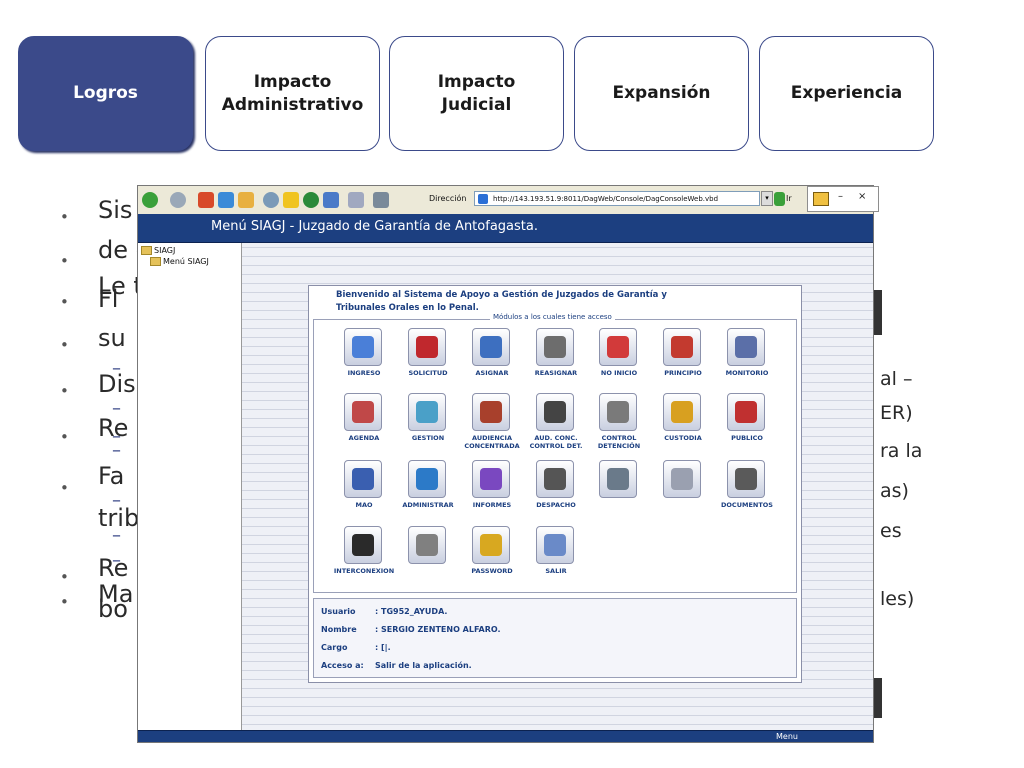  What do you see at coordinates (331, 200) in the screenshot?
I see `history-icon` at bounding box center [331, 200].